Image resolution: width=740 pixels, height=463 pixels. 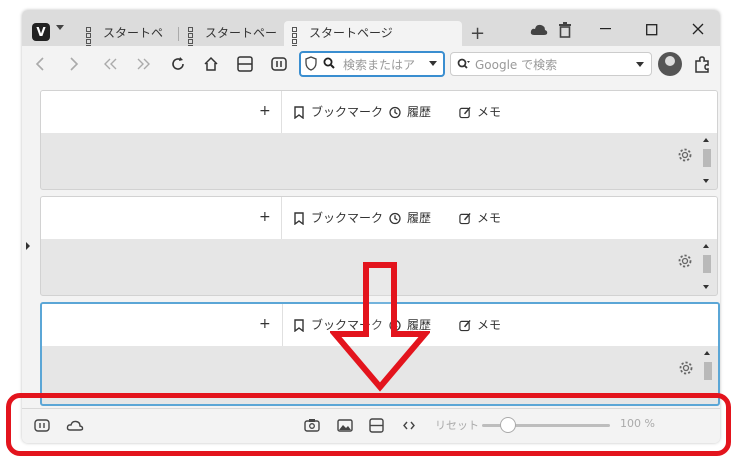 What do you see at coordinates (640, 64) in the screenshot?
I see `search-dropdown-icon` at bounding box center [640, 64].